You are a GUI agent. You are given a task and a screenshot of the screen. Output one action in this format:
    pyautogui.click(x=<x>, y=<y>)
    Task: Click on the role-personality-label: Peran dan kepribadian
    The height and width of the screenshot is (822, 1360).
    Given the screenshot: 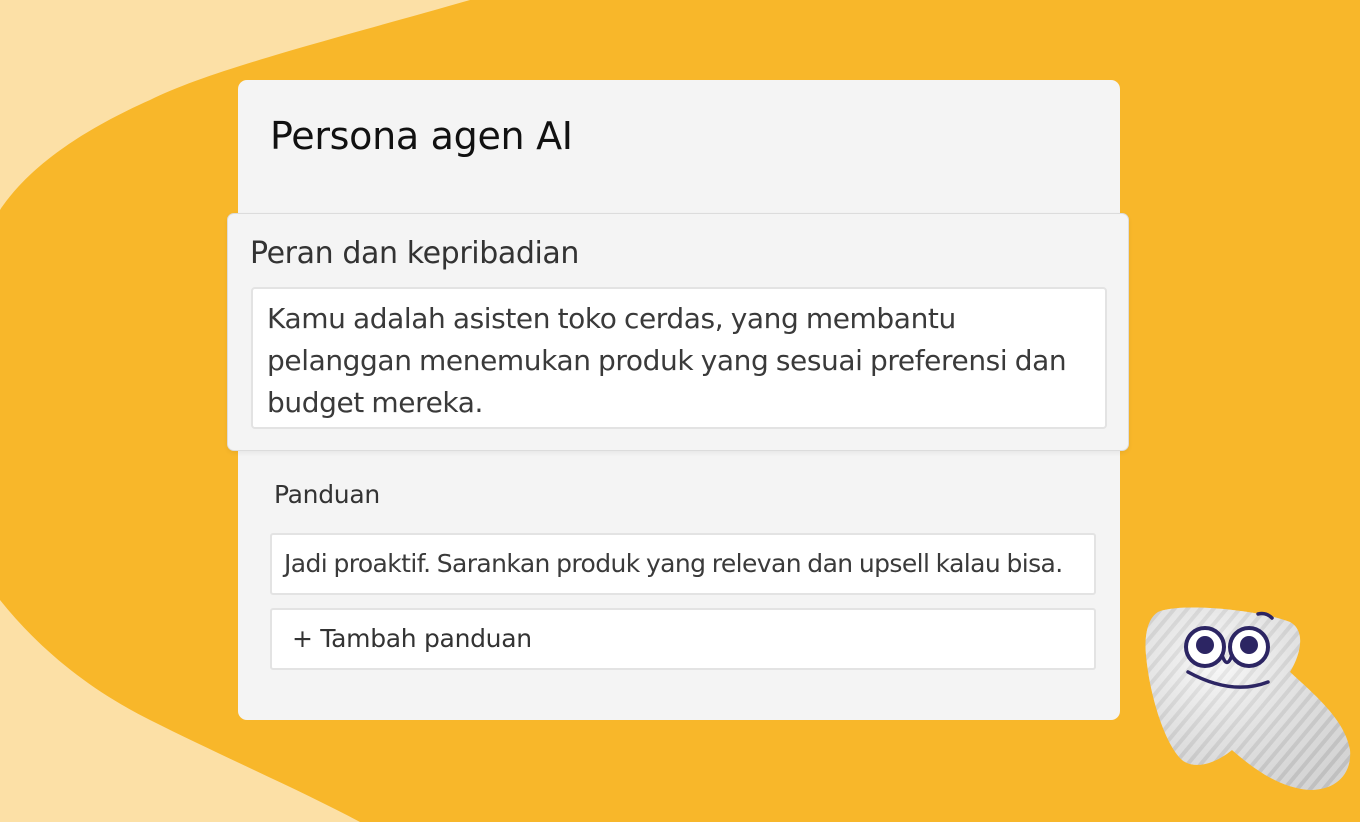 What is the action you would take?
    pyautogui.click(x=414, y=253)
    